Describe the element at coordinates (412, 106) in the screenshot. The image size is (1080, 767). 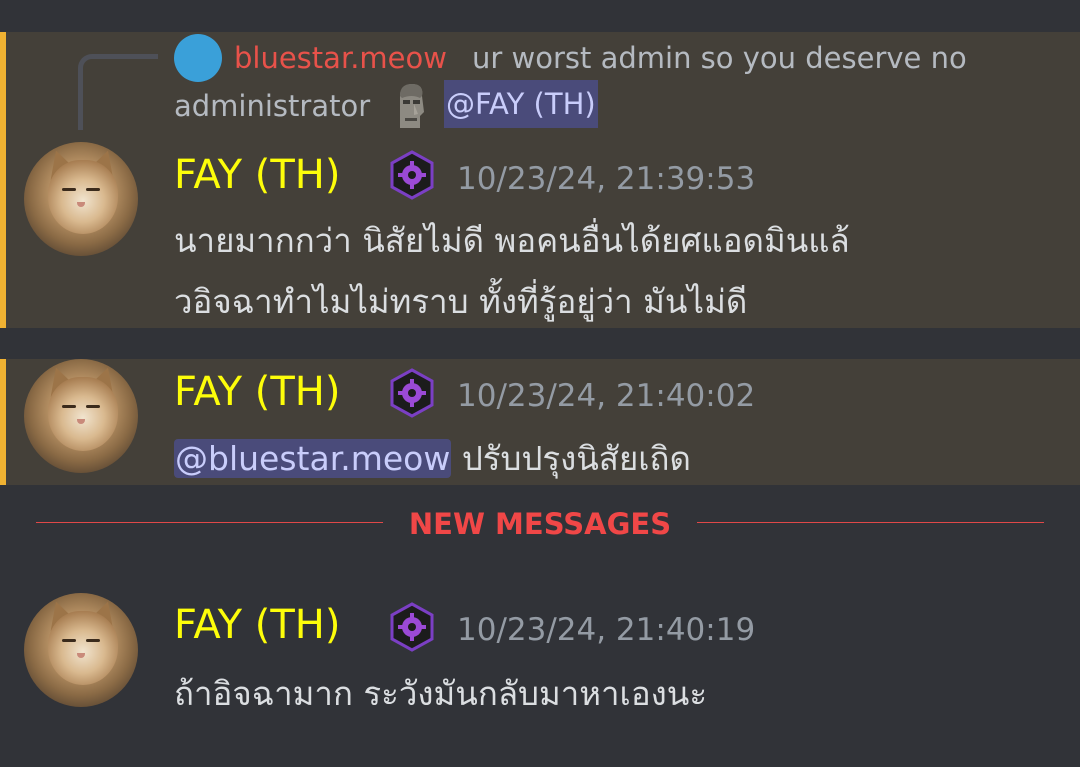
I see `moai-icon` at that location.